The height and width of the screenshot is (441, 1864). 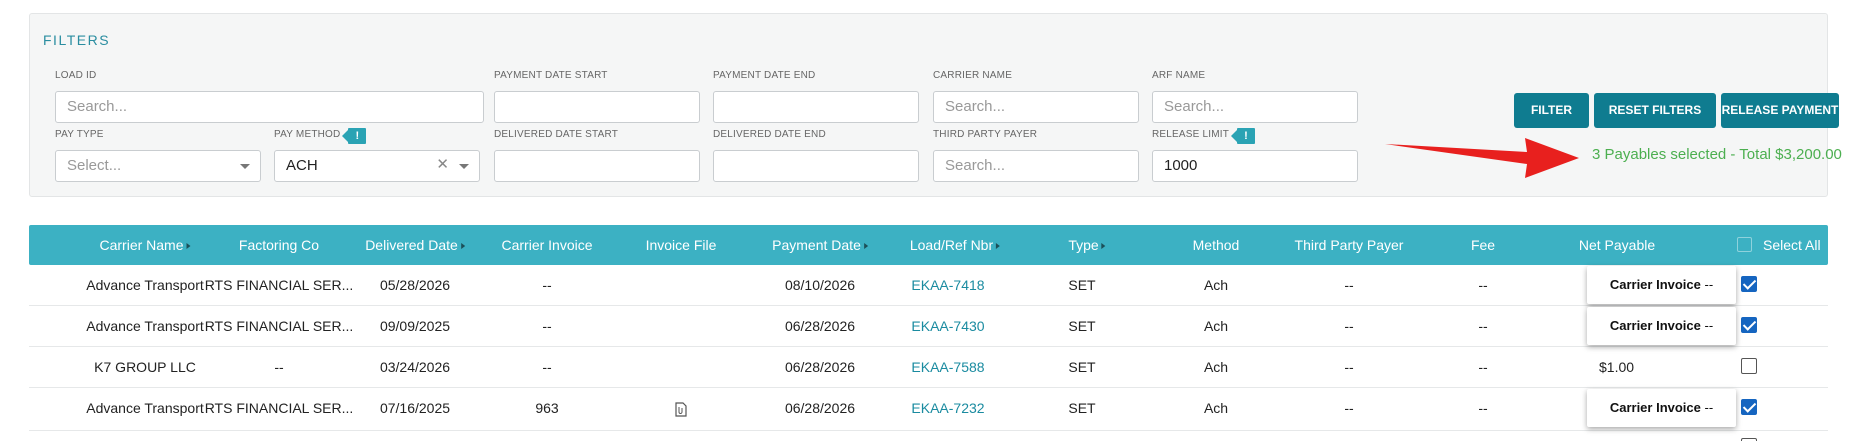 What do you see at coordinates (547, 408) in the screenshot?
I see `cell-carrier-invoice: 963` at bounding box center [547, 408].